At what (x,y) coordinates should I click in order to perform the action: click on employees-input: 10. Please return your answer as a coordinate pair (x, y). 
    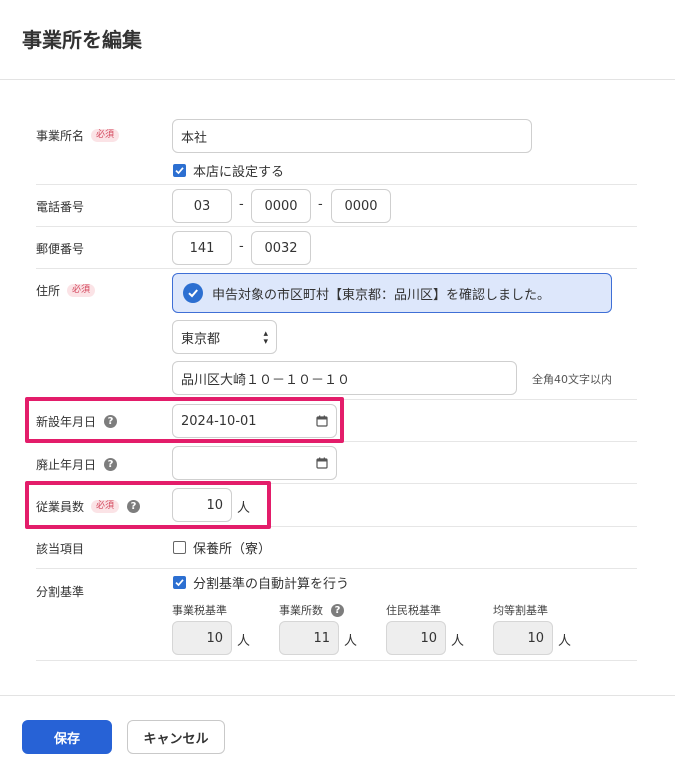
    Looking at the image, I should click on (202, 505).